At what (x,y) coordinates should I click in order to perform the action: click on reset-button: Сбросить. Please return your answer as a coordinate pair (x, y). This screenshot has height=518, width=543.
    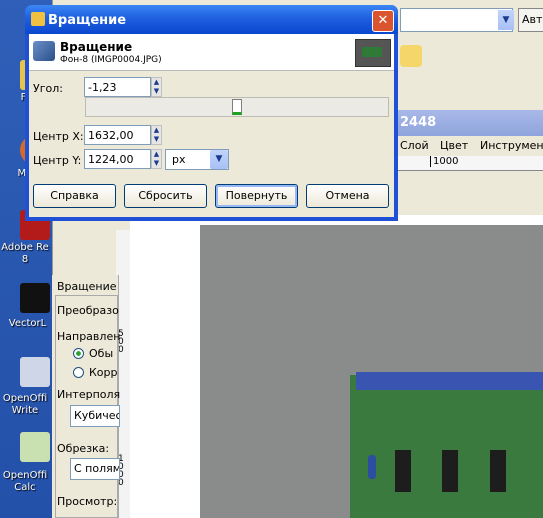
    Looking at the image, I should click on (165, 196).